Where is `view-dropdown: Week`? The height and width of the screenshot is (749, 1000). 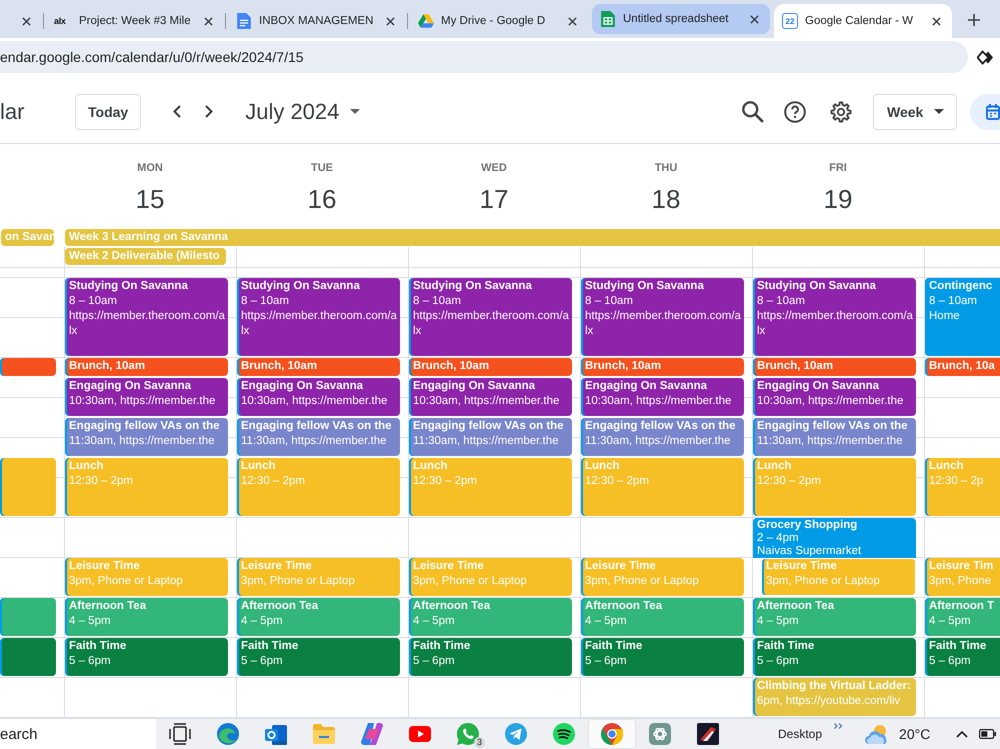 view-dropdown: Week is located at coordinates (915, 112).